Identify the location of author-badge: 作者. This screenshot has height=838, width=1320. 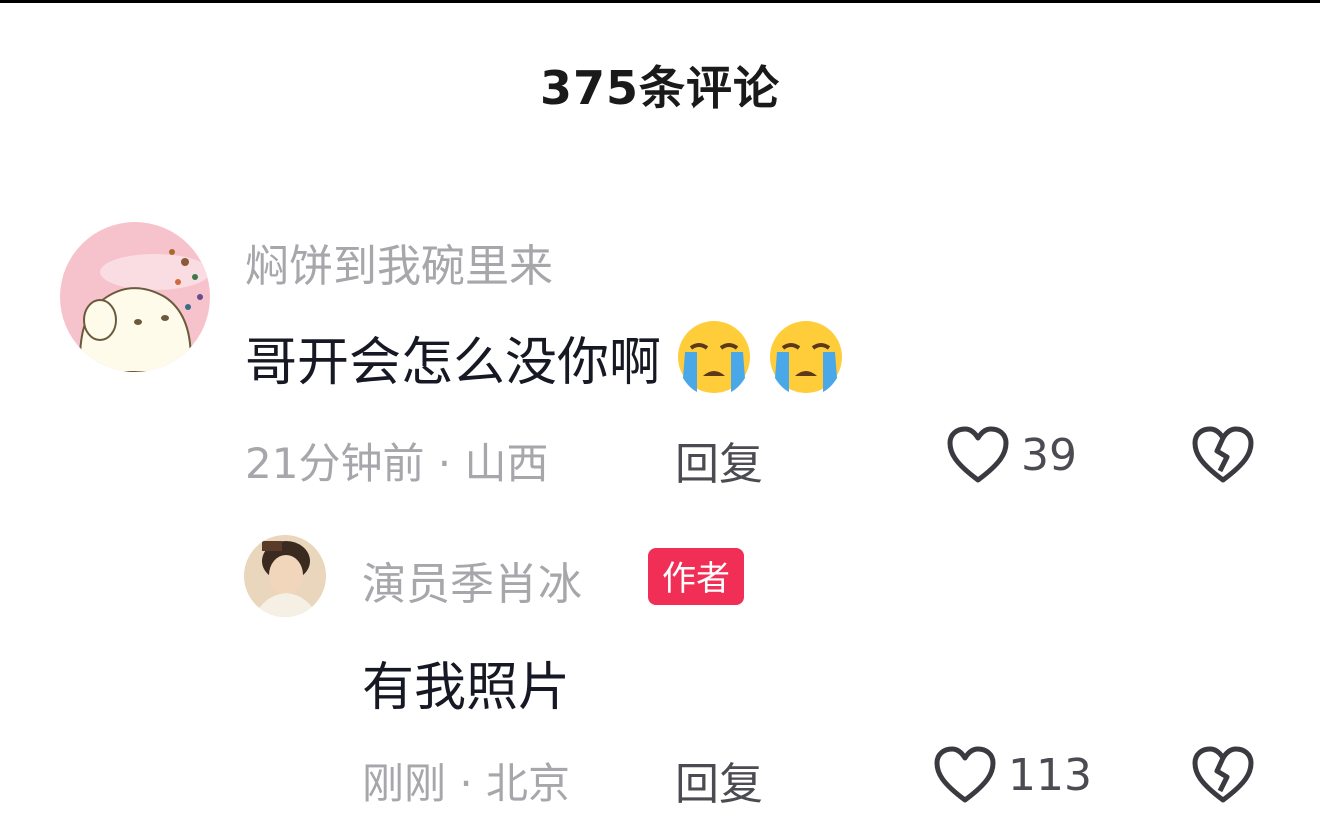
(696, 576).